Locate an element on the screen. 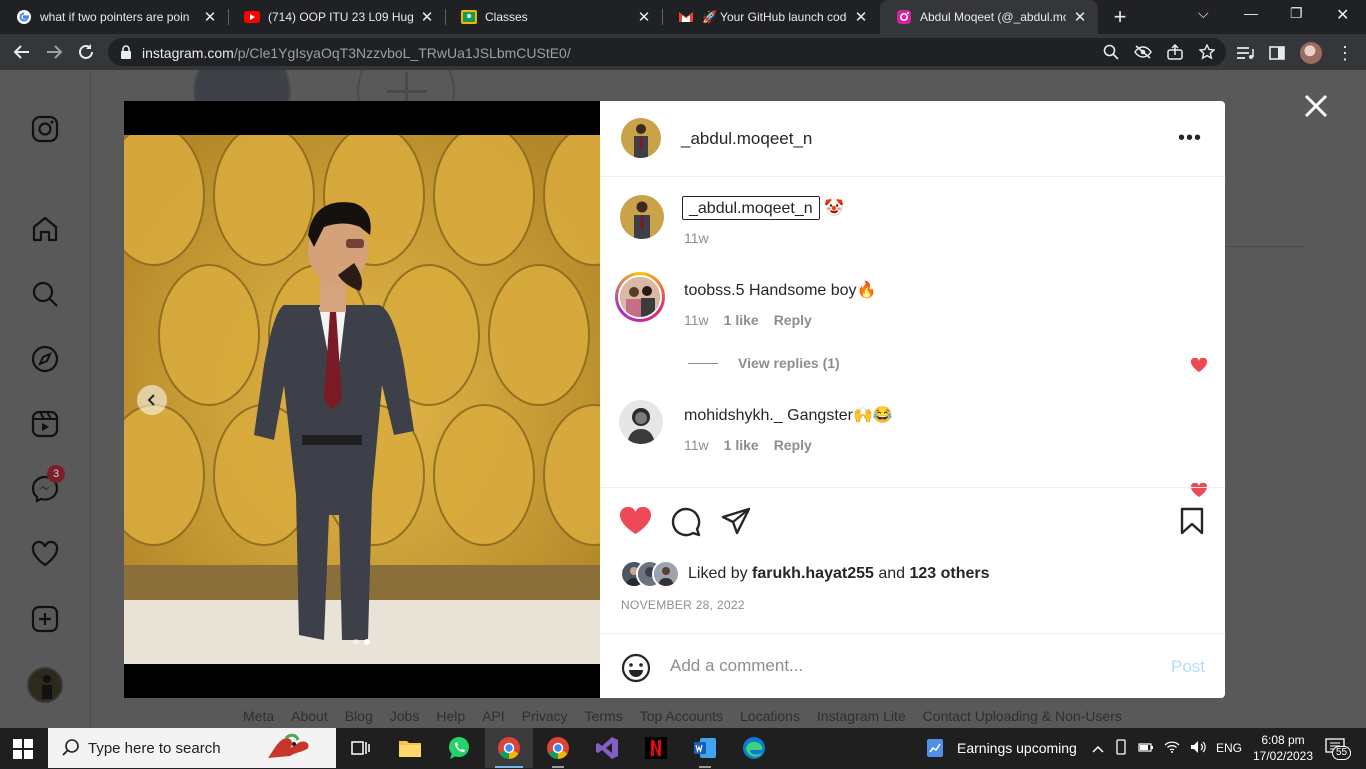  tab-gmail: 🚀 Your GitHub launch code ✕ is located at coordinates (770, 17).